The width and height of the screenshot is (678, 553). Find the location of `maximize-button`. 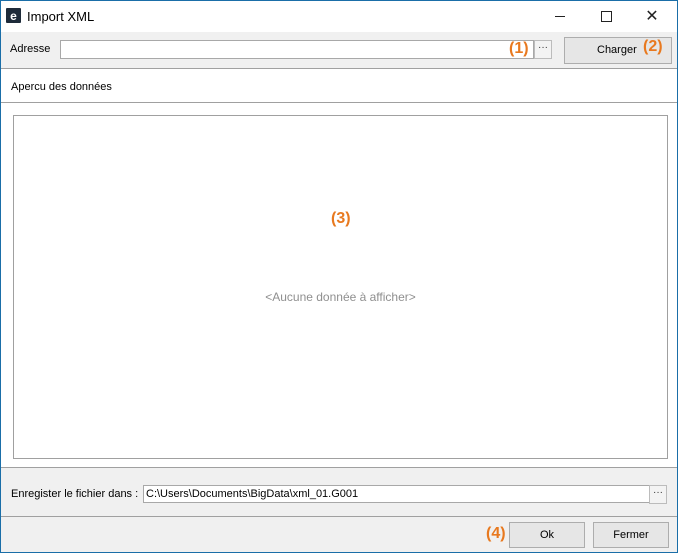

maximize-button is located at coordinates (606, 16).